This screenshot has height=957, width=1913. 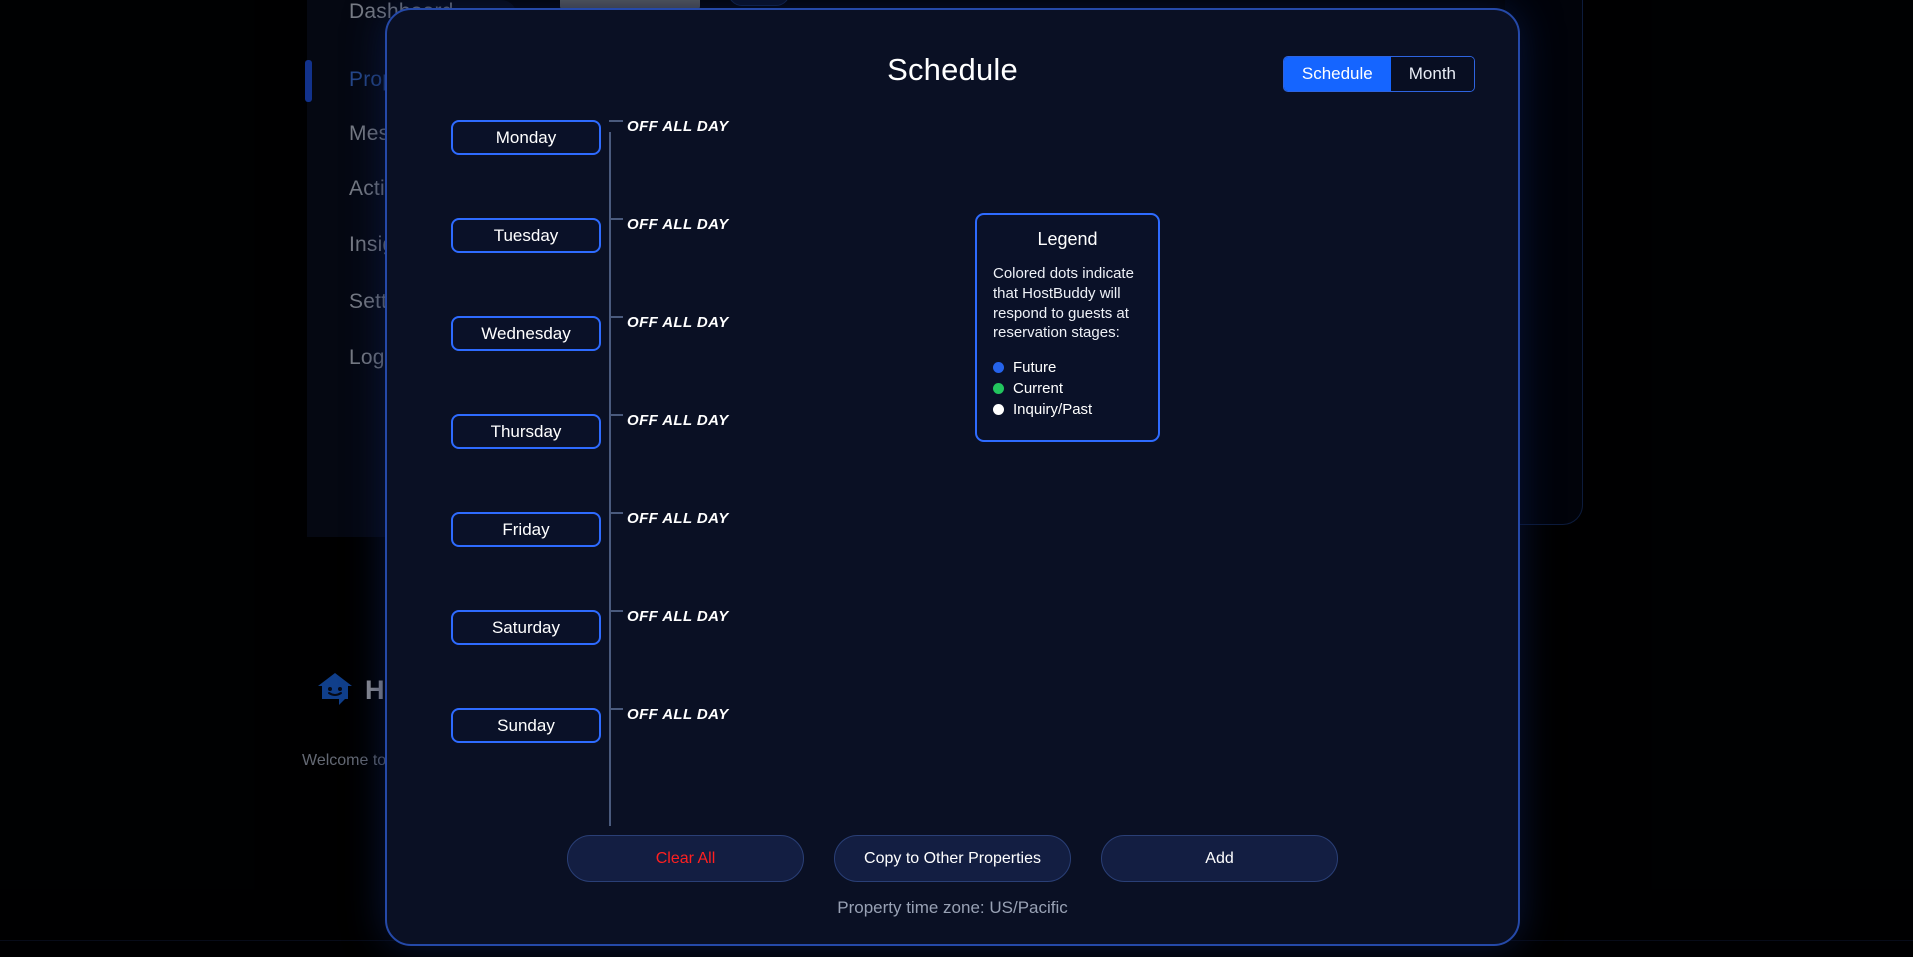 What do you see at coordinates (1038, 389) in the screenshot?
I see `legend-item-label: Current` at bounding box center [1038, 389].